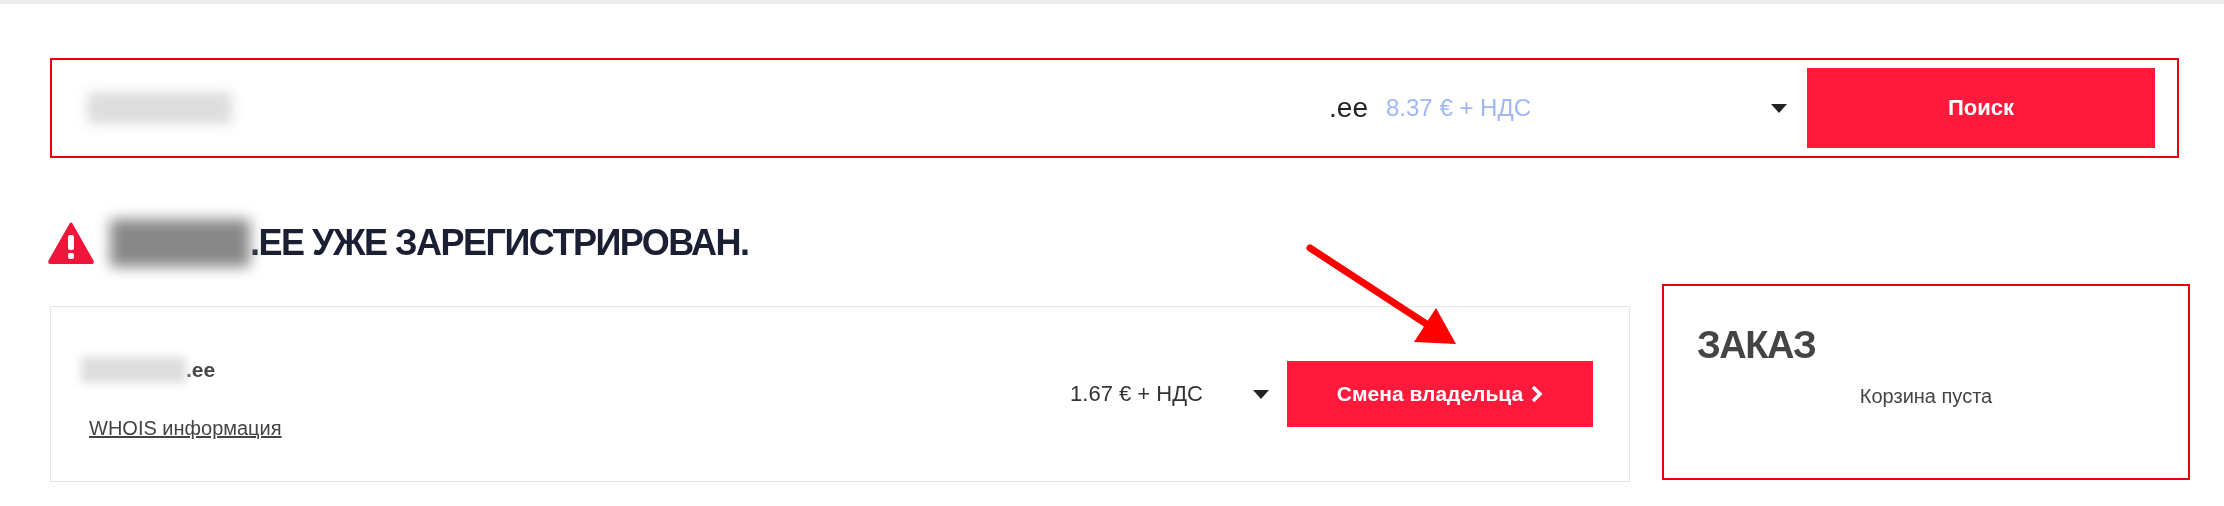  What do you see at coordinates (1926, 396) in the screenshot?
I see `empty-cart-text: Корзина пуста` at bounding box center [1926, 396].